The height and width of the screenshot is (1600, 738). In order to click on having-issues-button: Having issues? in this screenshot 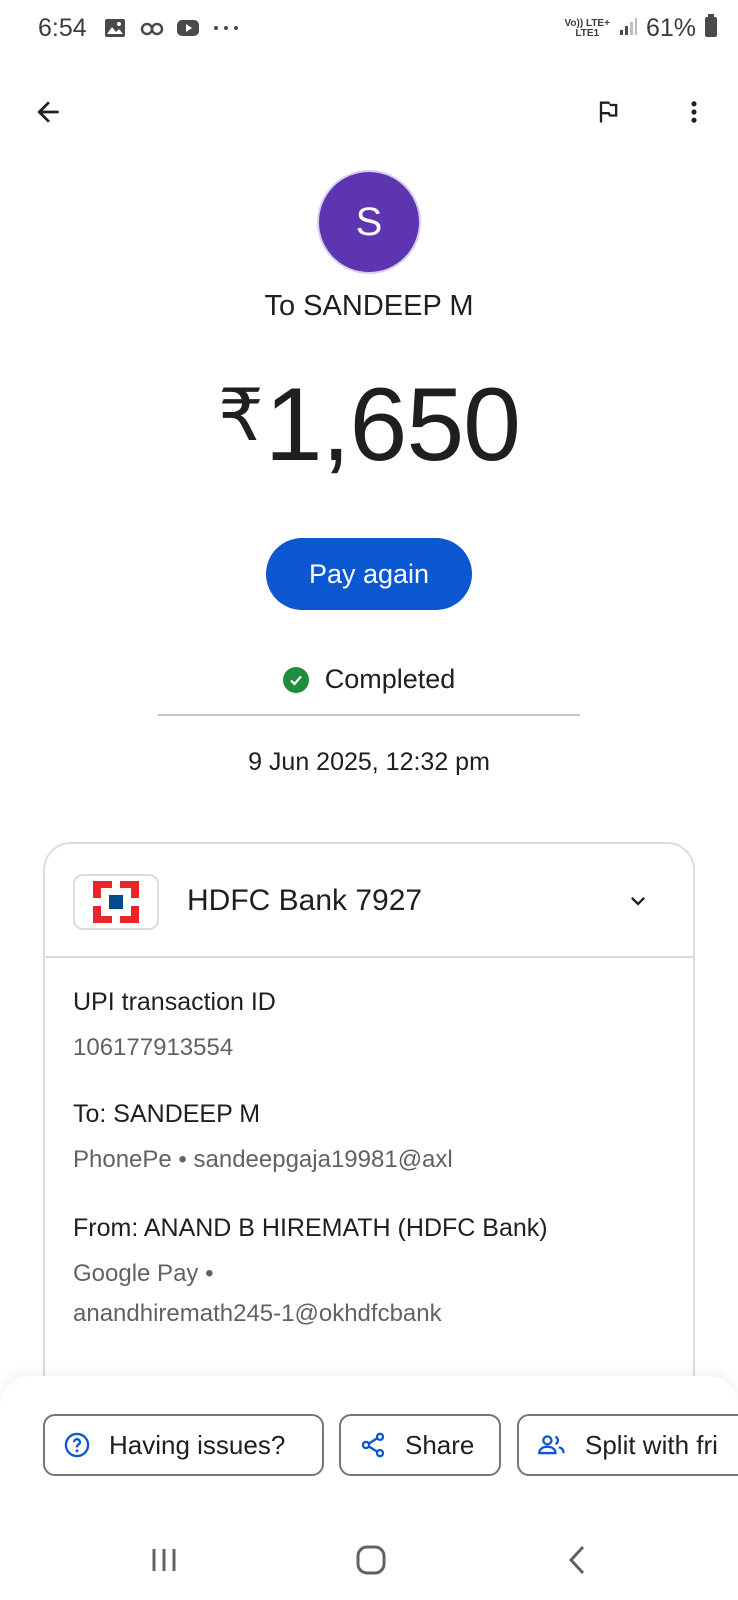, I will do `click(183, 1445)`.